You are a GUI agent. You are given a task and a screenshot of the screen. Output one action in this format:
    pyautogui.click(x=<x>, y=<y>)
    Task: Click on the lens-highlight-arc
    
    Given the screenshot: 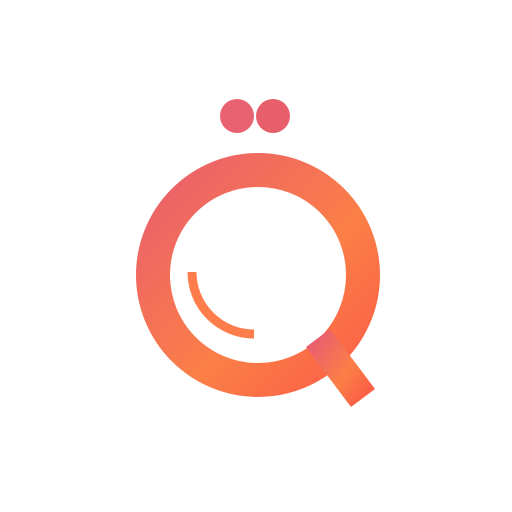 What is the action you would take?
    pyautogui.click(x=221, y=305)
    